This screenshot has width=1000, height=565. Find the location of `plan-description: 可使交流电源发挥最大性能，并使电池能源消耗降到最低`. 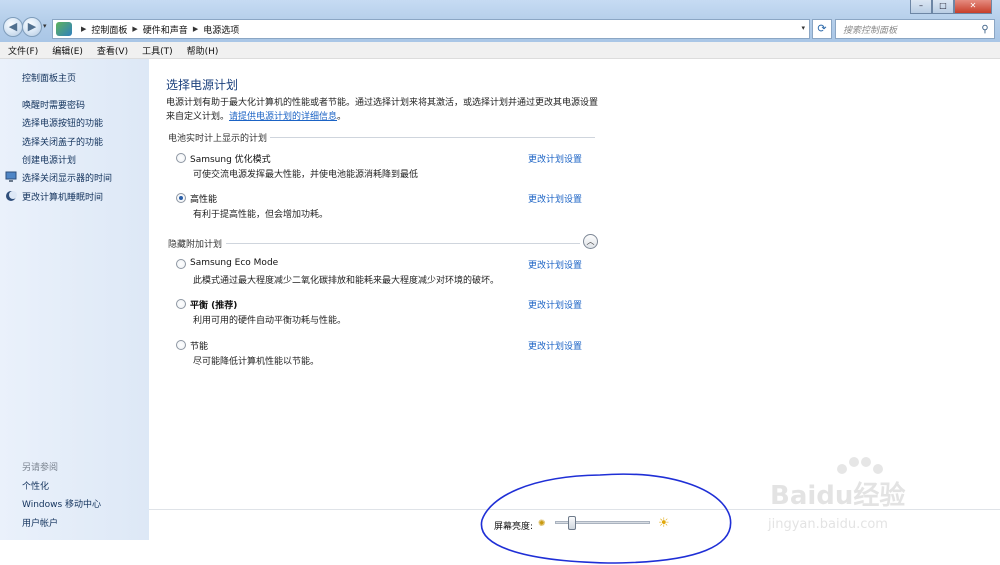

plan-description: 可使交流电源发挥最大性能，并使电池能源消耗降到最低 is located at coordinates (306, 175).